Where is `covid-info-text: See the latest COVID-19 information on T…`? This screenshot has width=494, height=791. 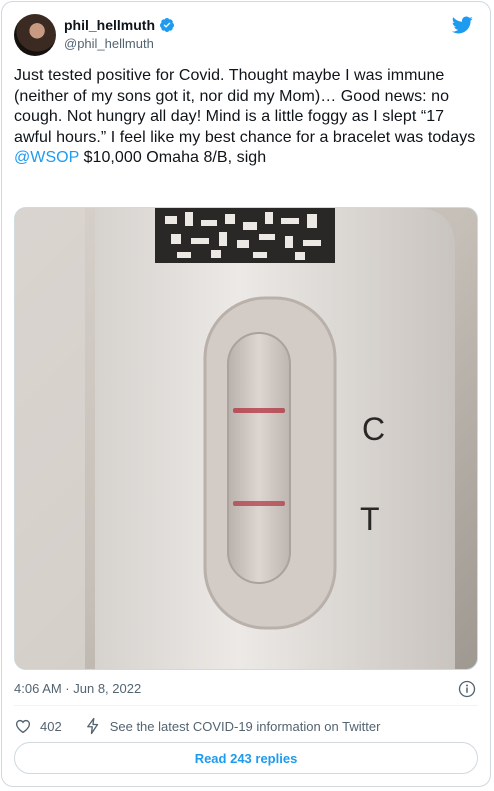
covid-info-text: See the latest COVID-19 information on T… is located at coordinates (245, 726).